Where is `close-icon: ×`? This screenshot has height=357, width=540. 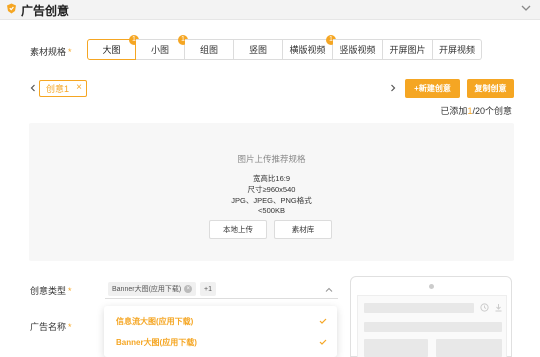 close-icon: × is located at coordinates (79, 87).